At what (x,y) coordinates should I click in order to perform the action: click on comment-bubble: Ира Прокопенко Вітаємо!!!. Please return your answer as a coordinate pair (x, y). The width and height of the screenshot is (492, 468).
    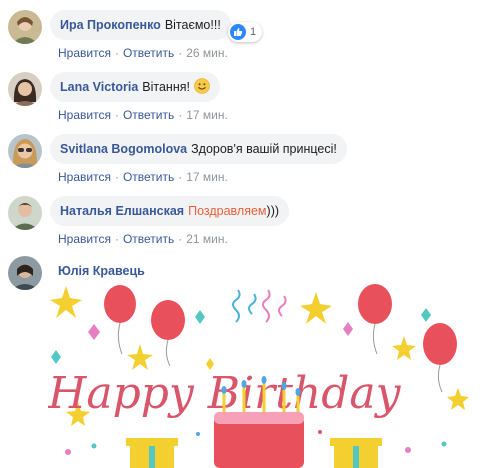
    Looking at the image, I should click on (140, 25).